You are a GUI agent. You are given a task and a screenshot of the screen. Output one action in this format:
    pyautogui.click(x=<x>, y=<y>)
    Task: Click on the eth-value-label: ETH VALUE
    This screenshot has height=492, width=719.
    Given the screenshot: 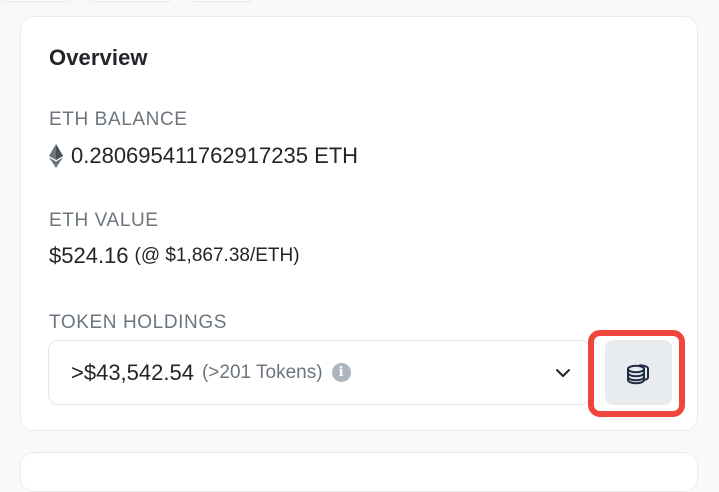 What is the action you would take?
    pyautogui.click(x=104, y=220)
    